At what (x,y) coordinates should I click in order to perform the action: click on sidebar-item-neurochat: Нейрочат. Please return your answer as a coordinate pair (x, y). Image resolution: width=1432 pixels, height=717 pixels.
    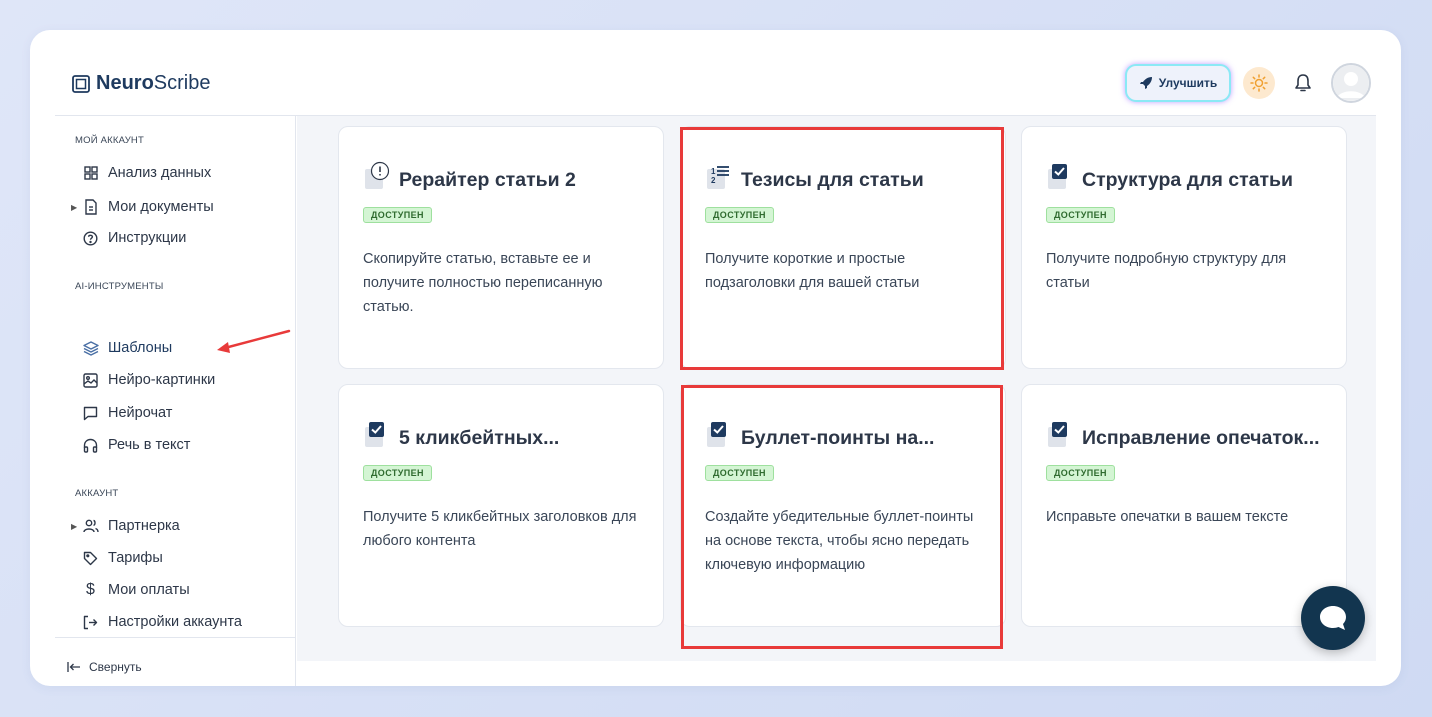
    Looking at the image, I should click on (122, 413).